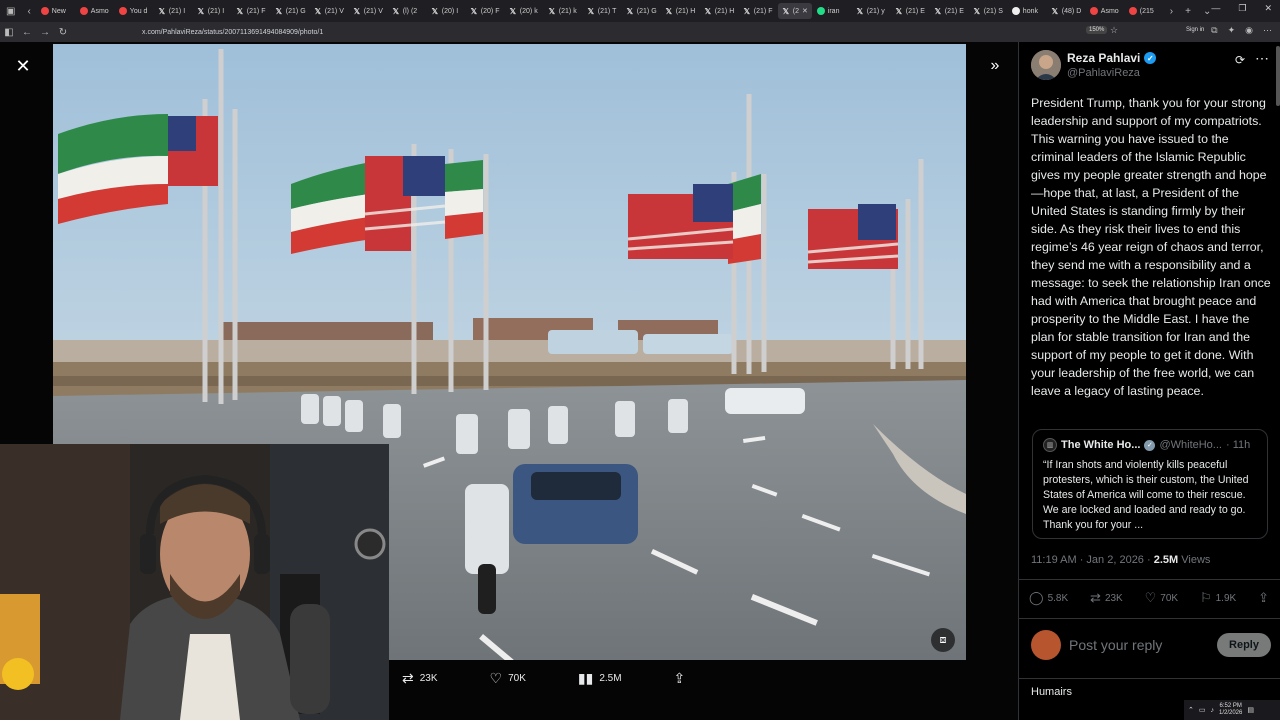  What do you see at coordinates (1106, 598) in the screenshot?
I see `repost-stat: ⇄ 23K` at bounding box center [1106, 598].